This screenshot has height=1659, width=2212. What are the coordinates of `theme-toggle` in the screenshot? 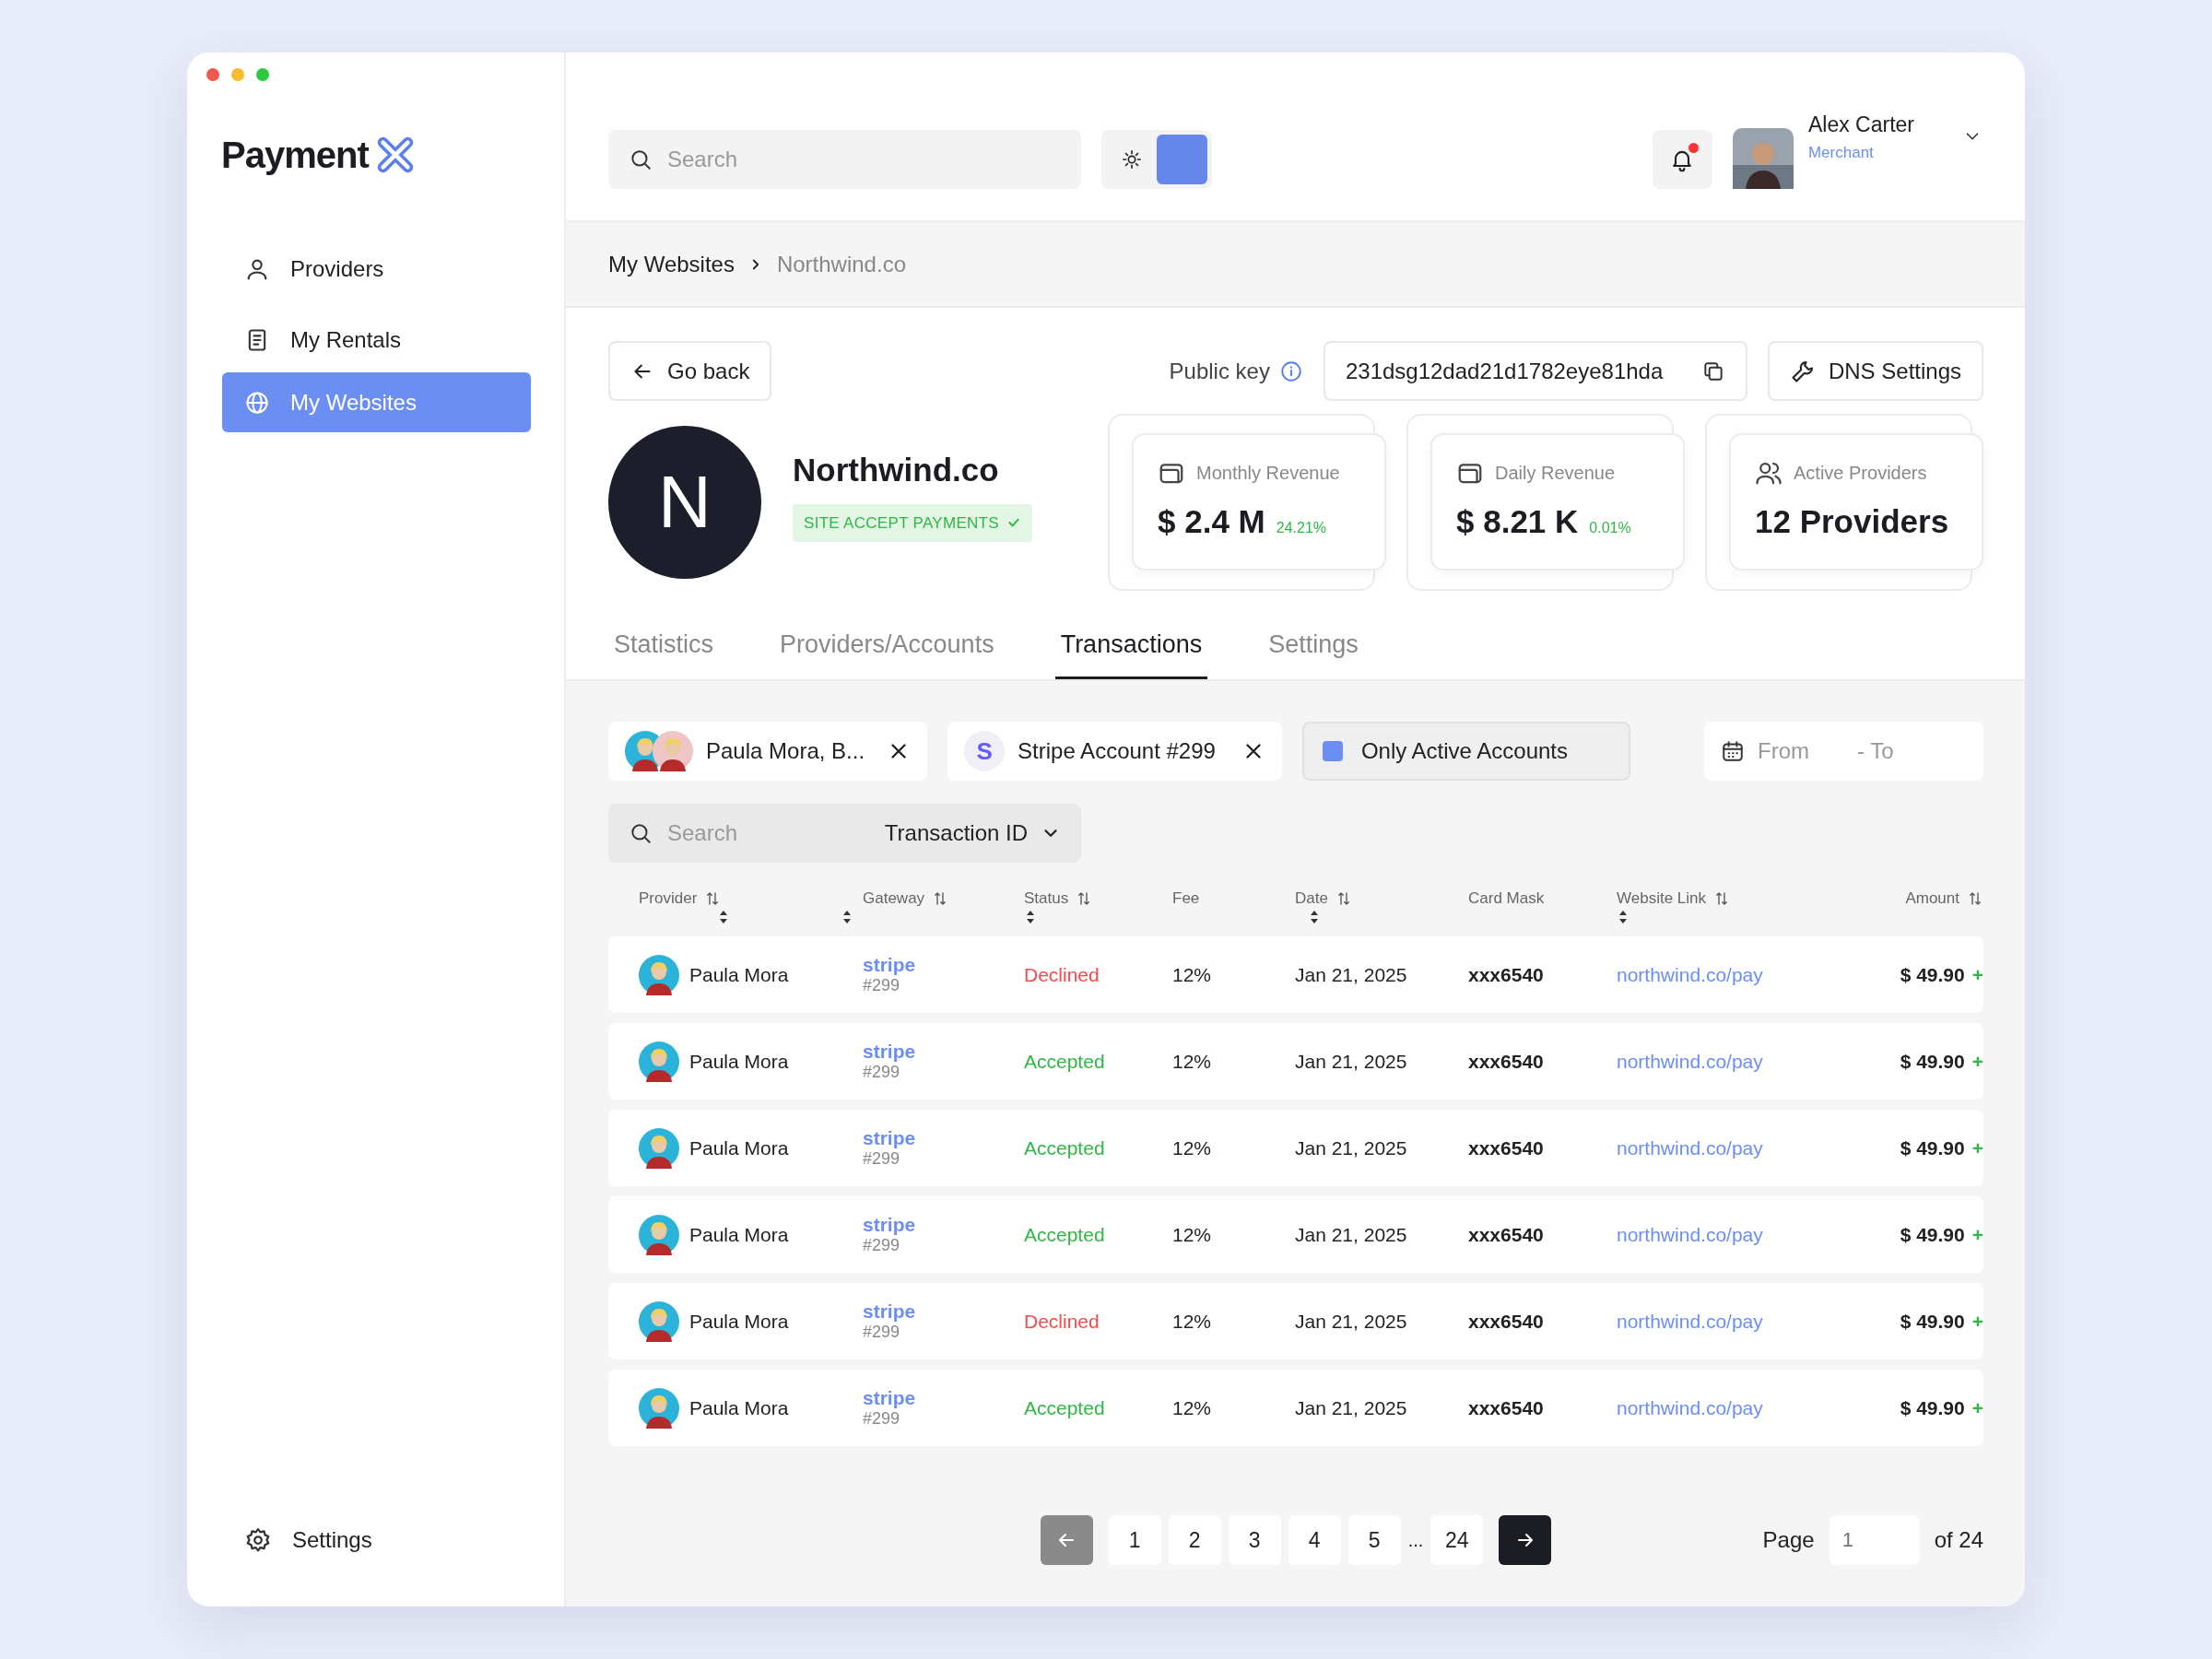 It's located at (1156, 159).